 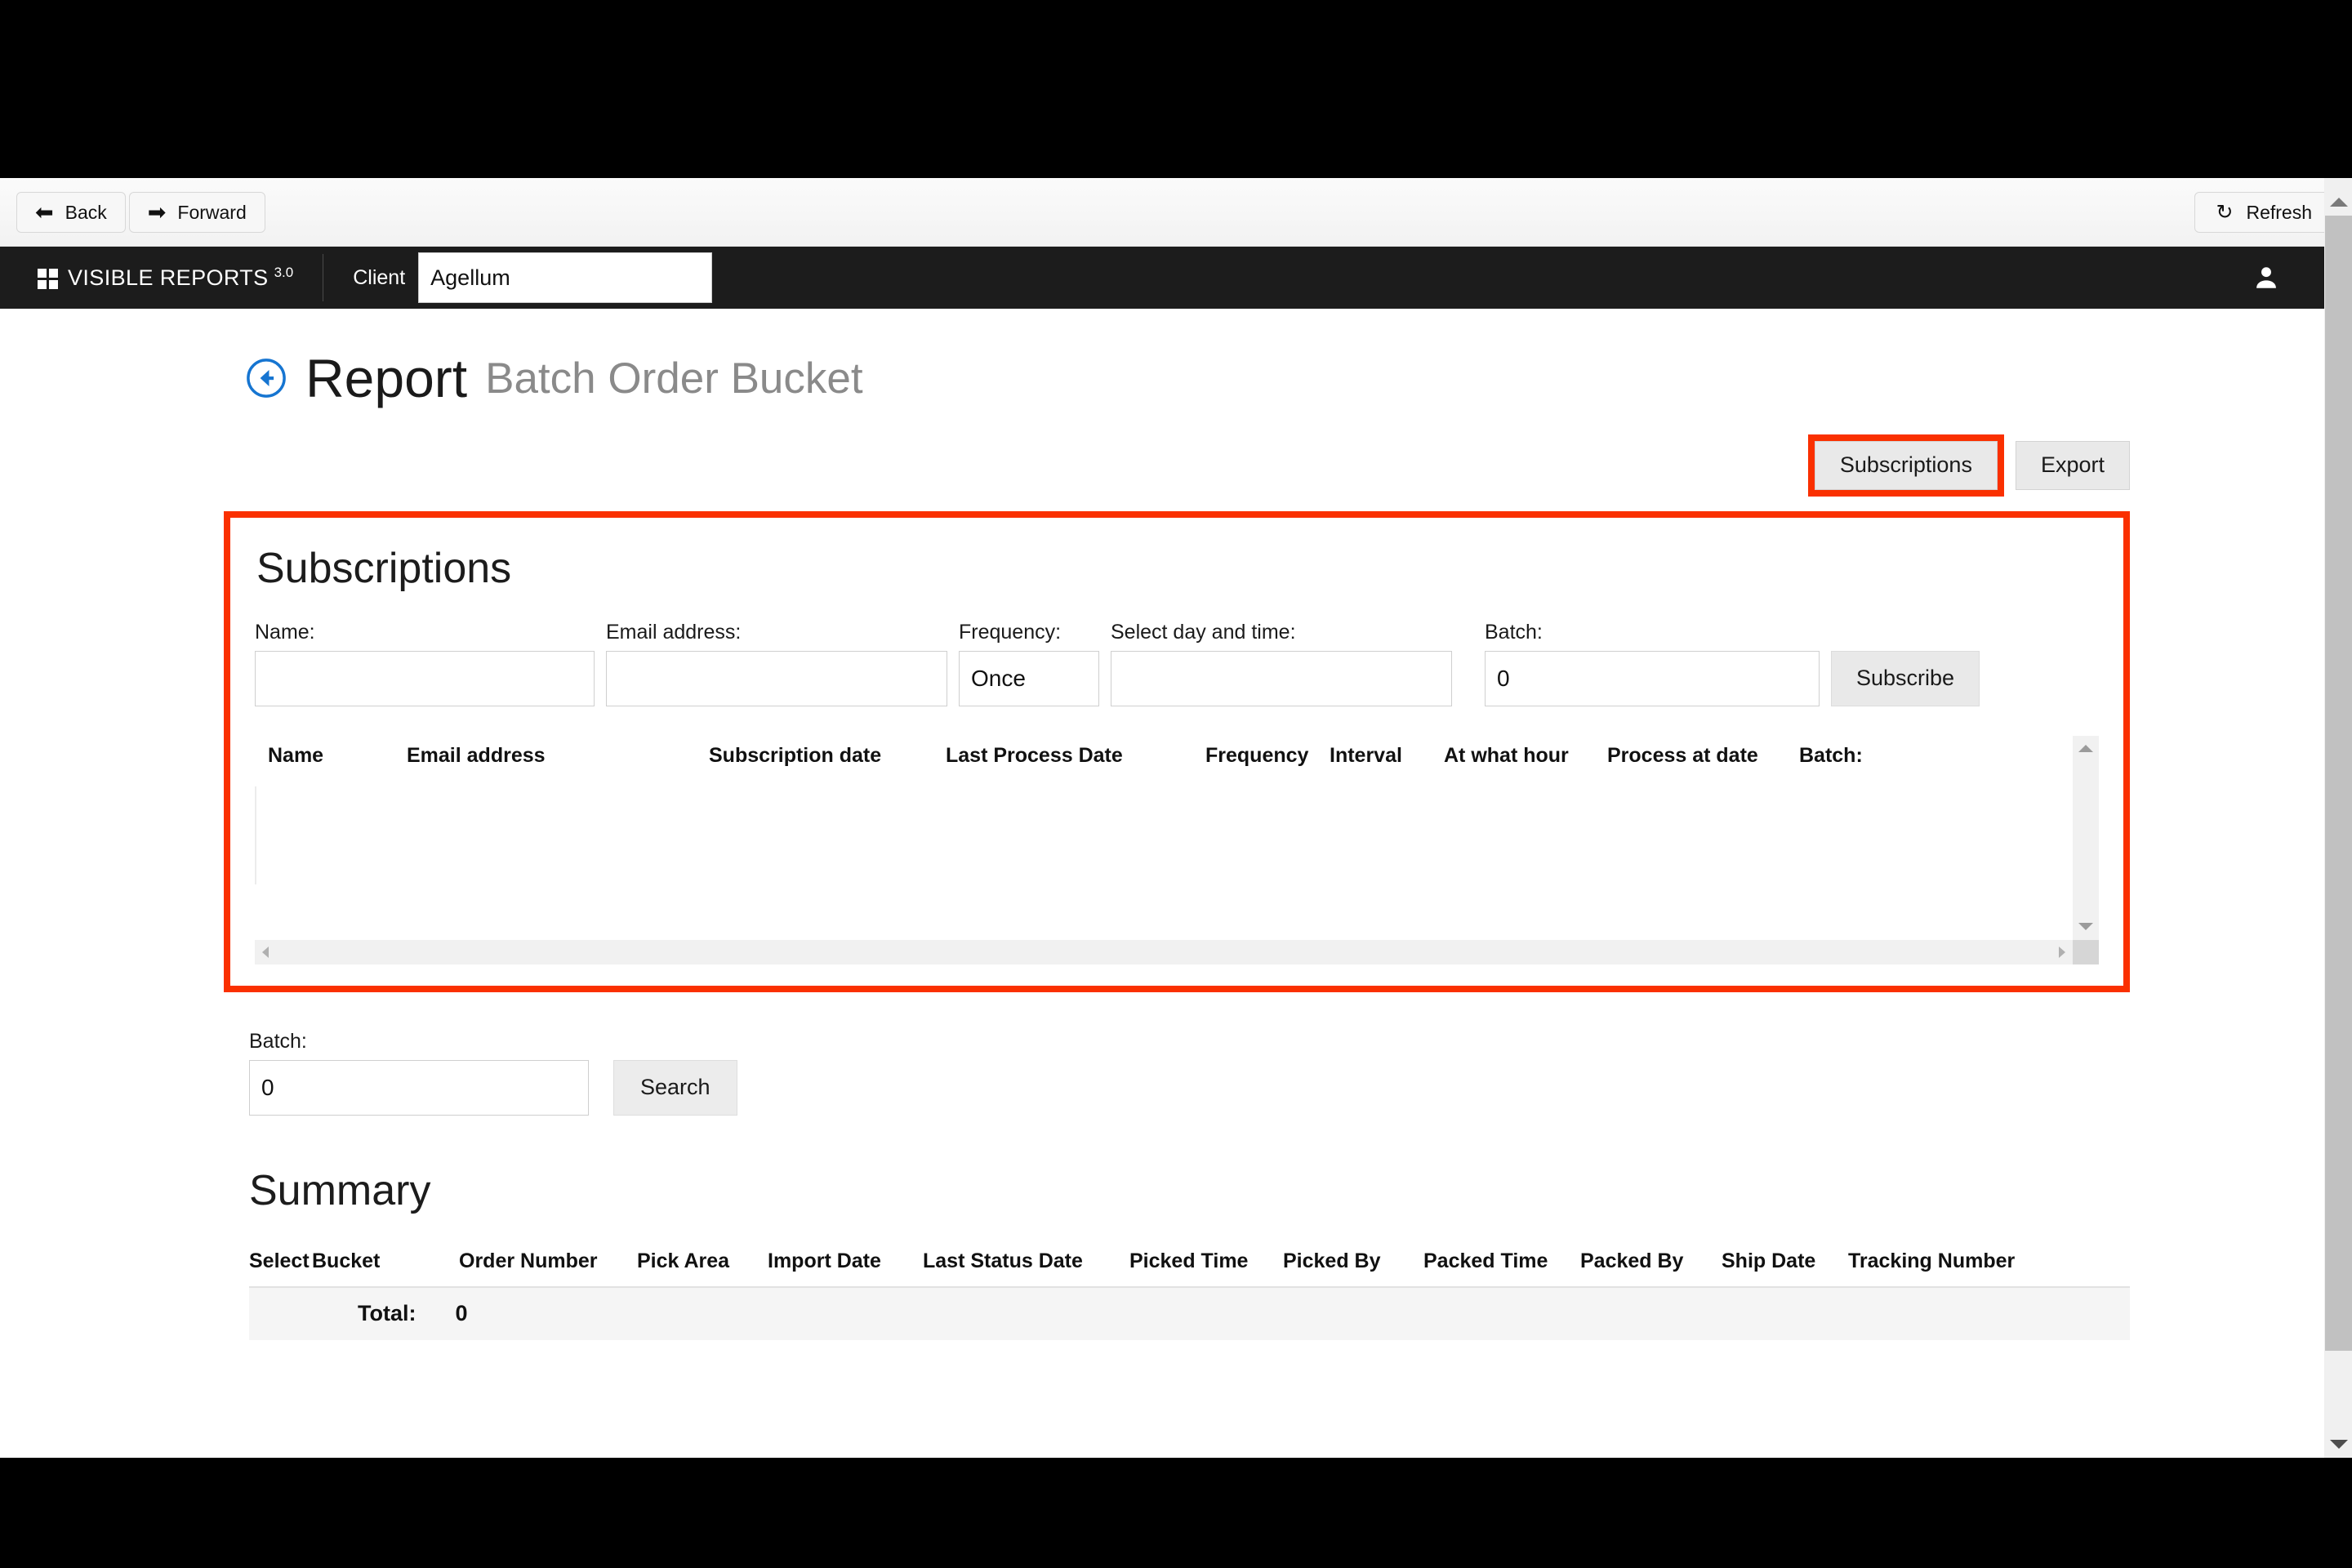 What do you see at coordinates (683, 1260) in the screenshot?
I see `sum-col-pickarea: Pick Area` at bounding box center [683, 1260].